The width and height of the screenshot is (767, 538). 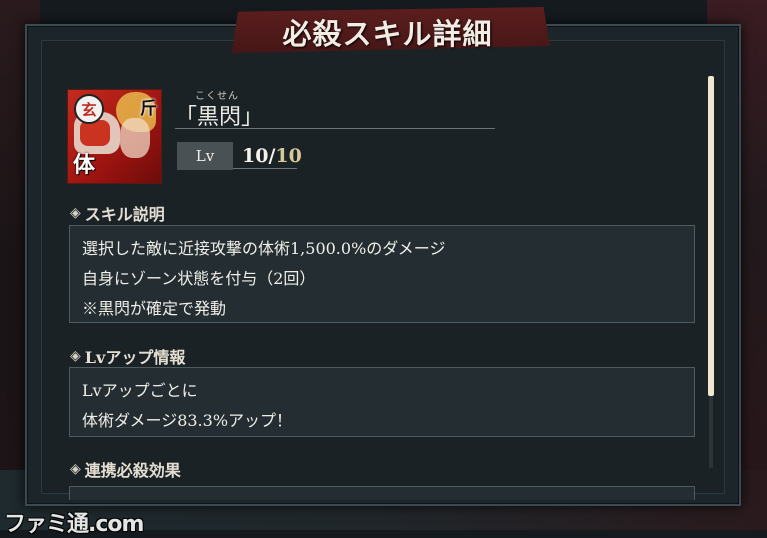 What do you see at coordinates (219, 117) in the screenshot?
I see `skill-name: 「黒閃」` at bounding box center [219, 117].